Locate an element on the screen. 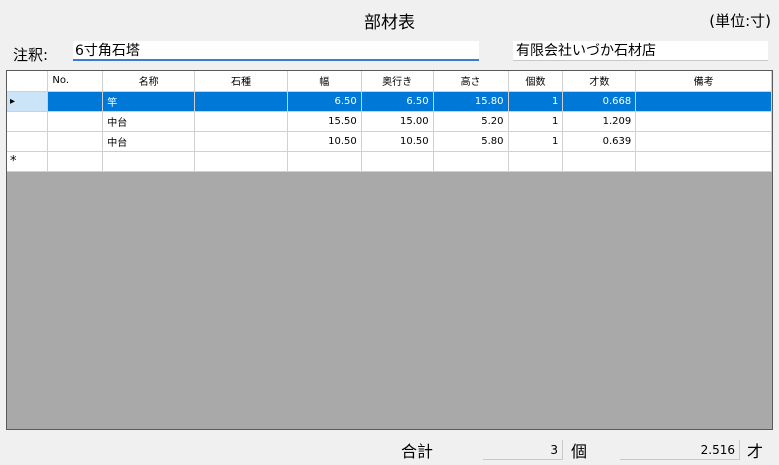 This screenshot has width=779, height=465. table-row: ▸ 竿 6.50 6.50 15.80 1 0.668 is located at coordinates (389, 101).